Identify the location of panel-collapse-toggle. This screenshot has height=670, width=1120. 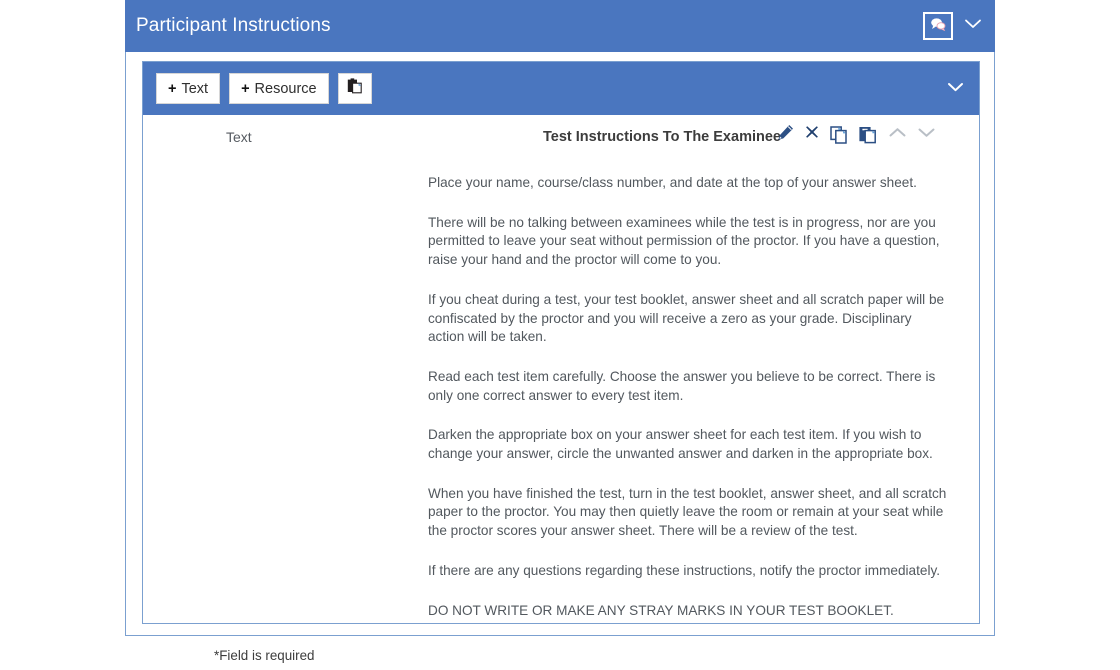
(973, 26).